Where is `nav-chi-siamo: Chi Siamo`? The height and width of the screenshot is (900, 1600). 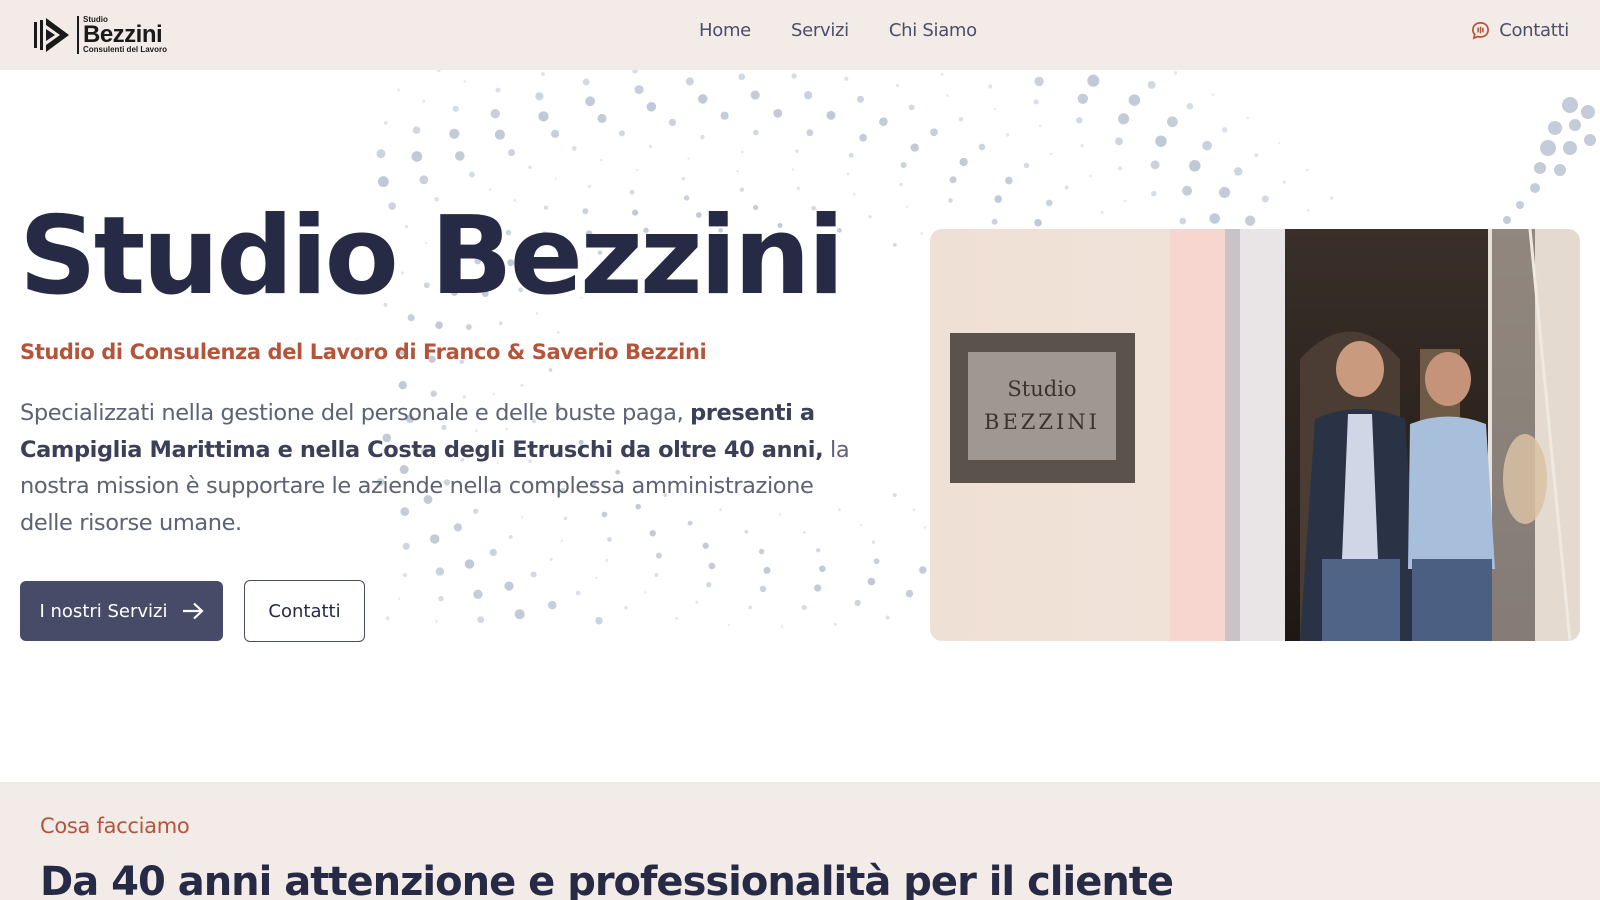
nav-chi-siamo: Chi Siamo is located at coordinates (933, 30).